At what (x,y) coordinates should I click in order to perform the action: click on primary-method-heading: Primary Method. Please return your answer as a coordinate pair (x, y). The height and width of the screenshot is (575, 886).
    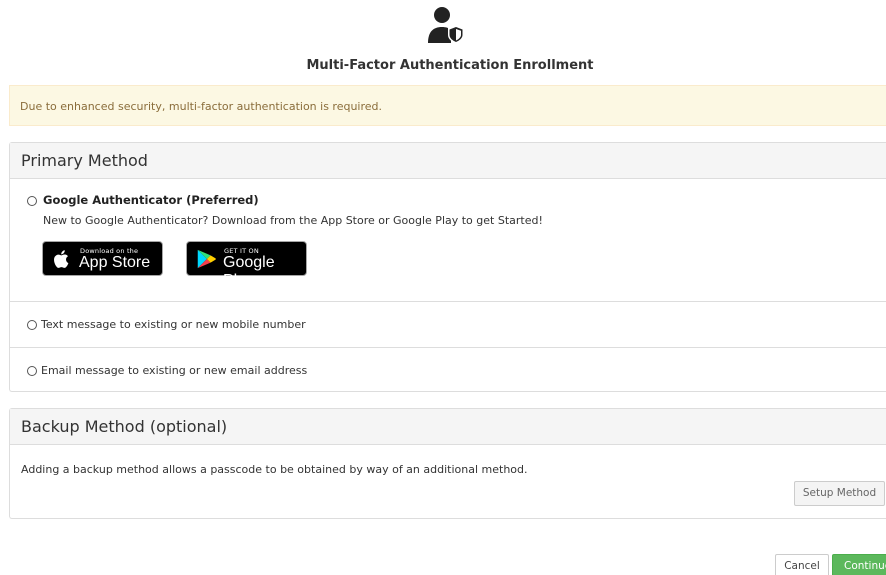
    Looking at the image, I should click on (448, 161).